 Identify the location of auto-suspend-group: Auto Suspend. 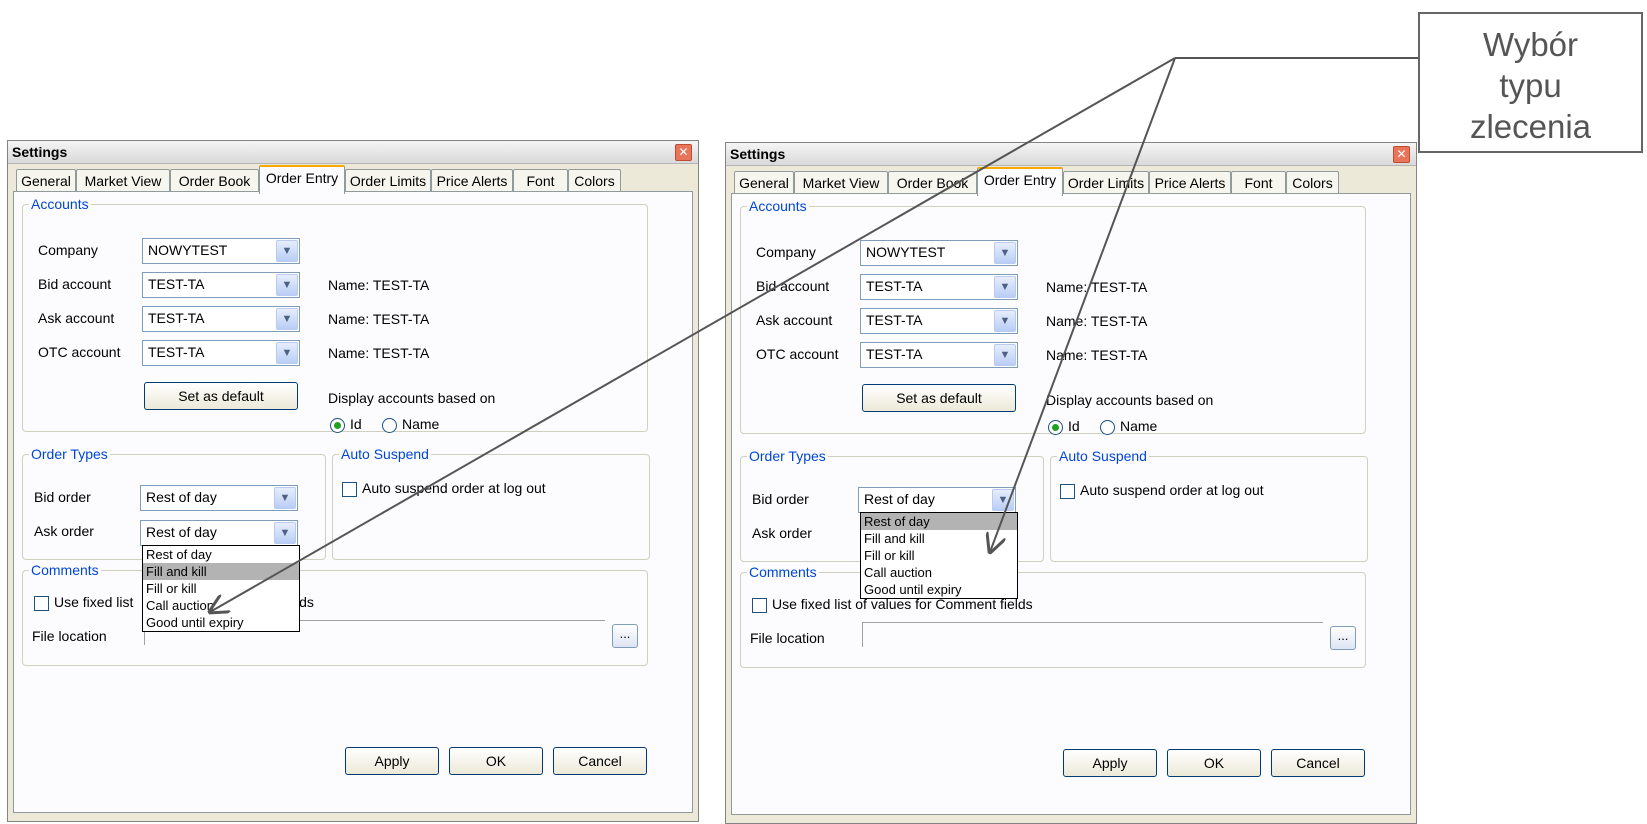
(1209, 505).